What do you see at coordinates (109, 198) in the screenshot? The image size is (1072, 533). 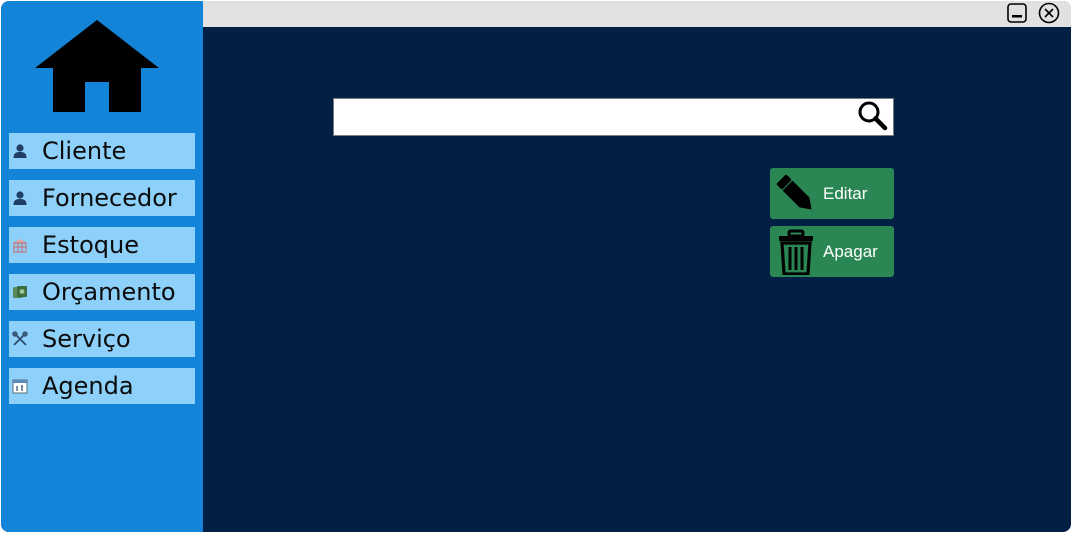 I see `sidebar-item-label: Fornecedor` at bounding box center [109, 198].